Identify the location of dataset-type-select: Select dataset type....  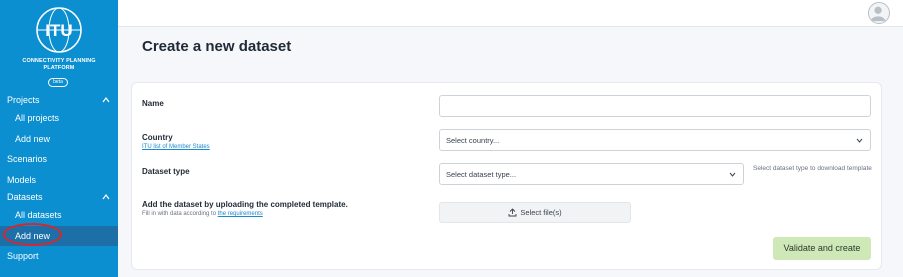
(591, 174).